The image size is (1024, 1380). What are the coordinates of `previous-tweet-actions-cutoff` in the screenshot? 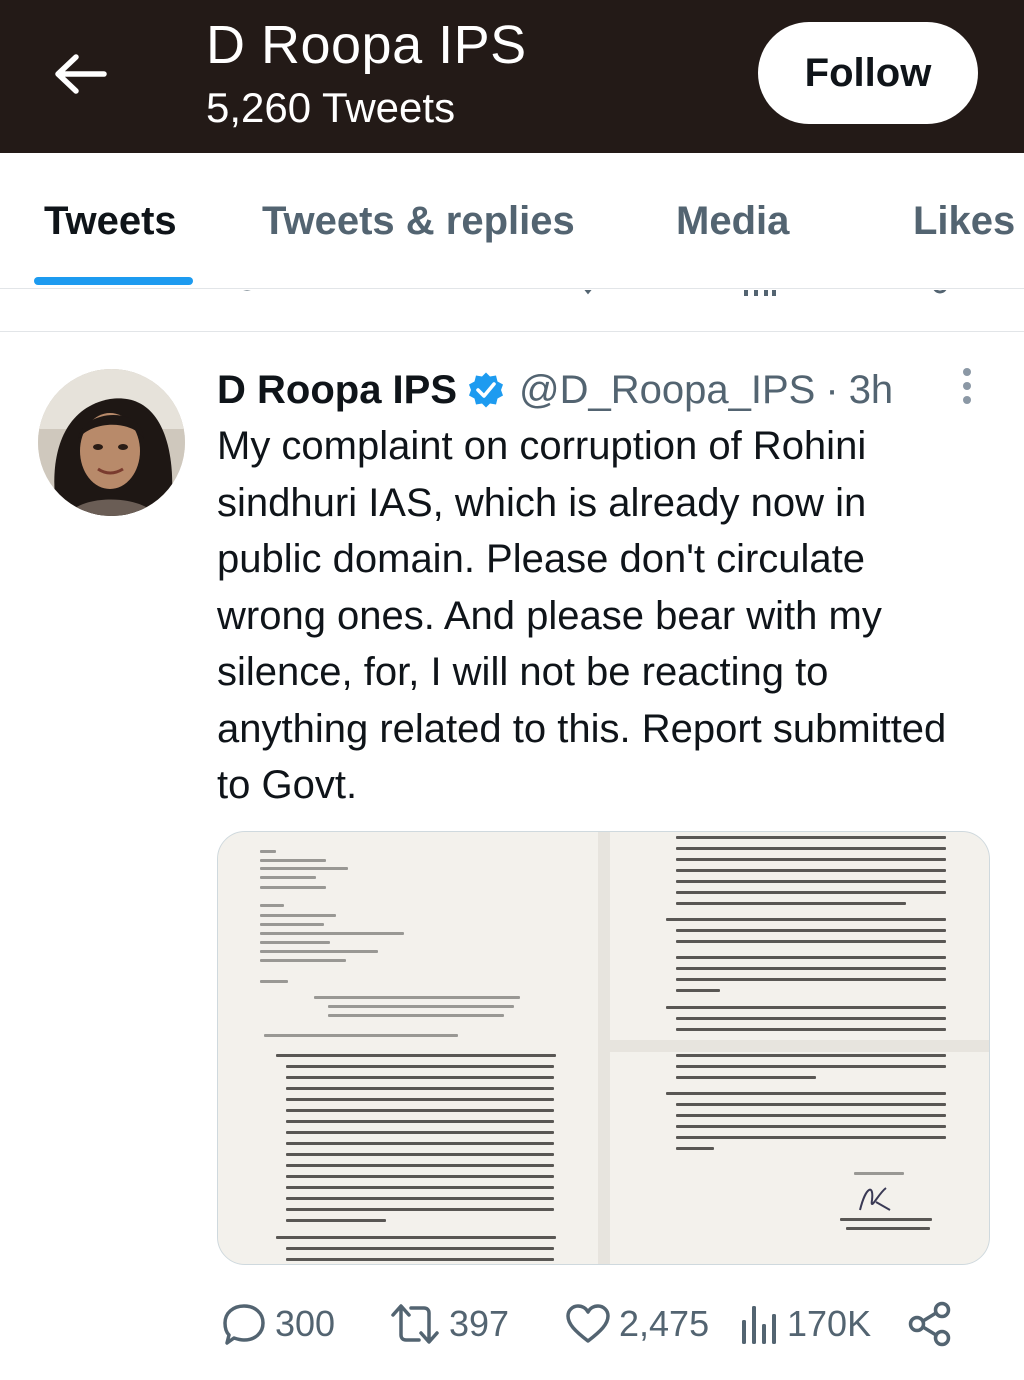 It's located at (512, 311).